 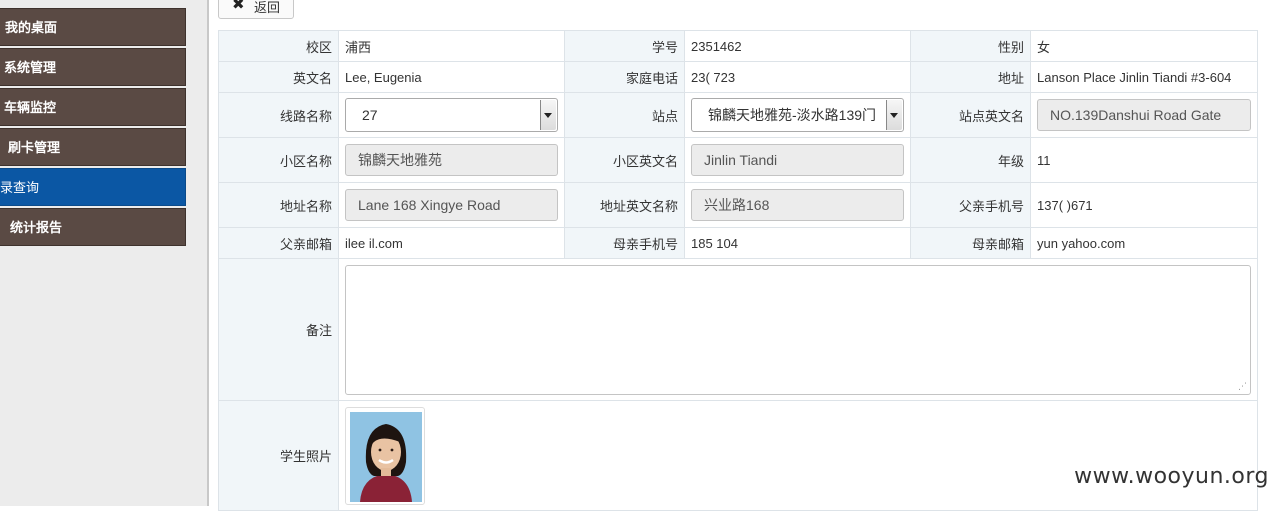 I want to click on gender-label: 性别, so click(x=970, y=46).